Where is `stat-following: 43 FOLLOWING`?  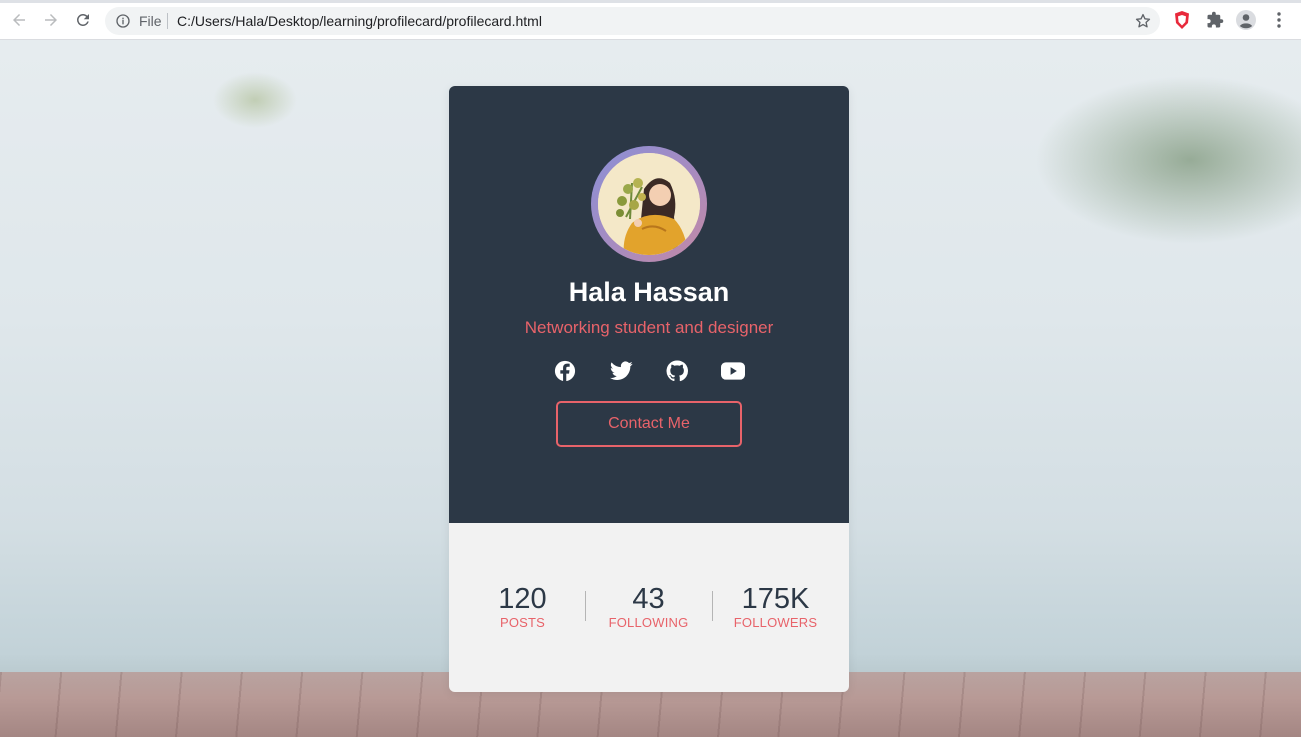
stat-following: 43 FOLLOWING is located at coordinates (648, 607).